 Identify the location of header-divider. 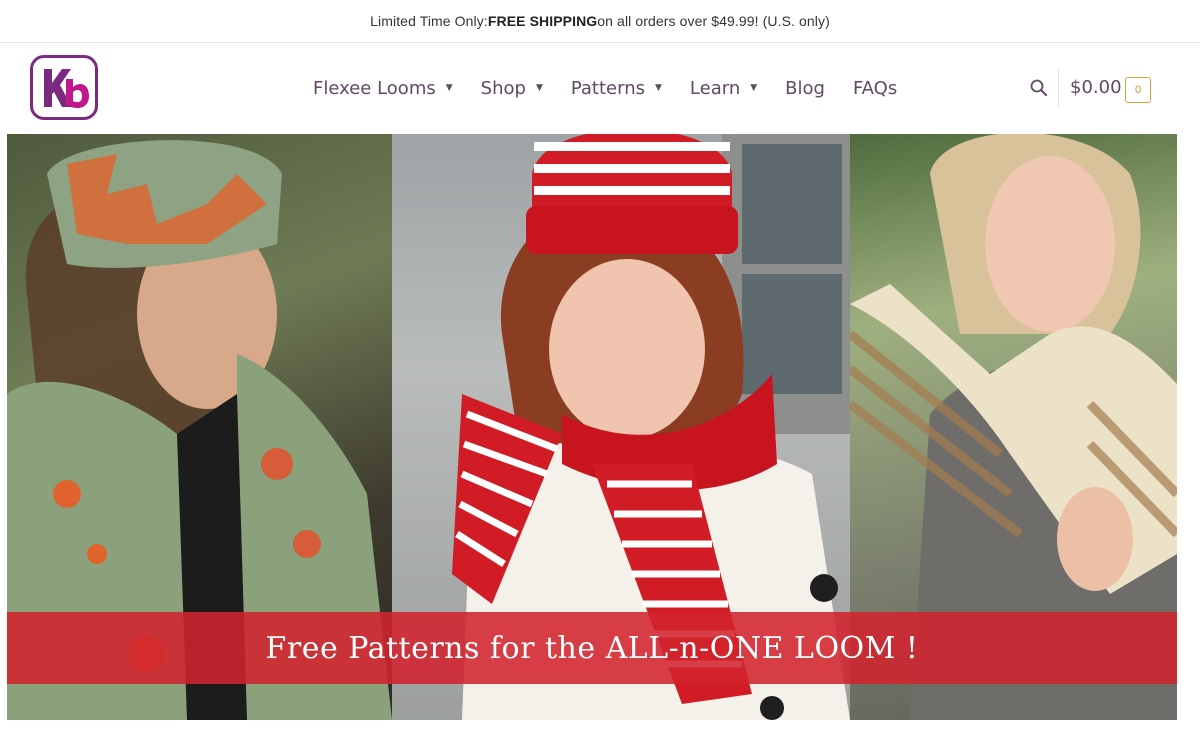
(1058, 88).